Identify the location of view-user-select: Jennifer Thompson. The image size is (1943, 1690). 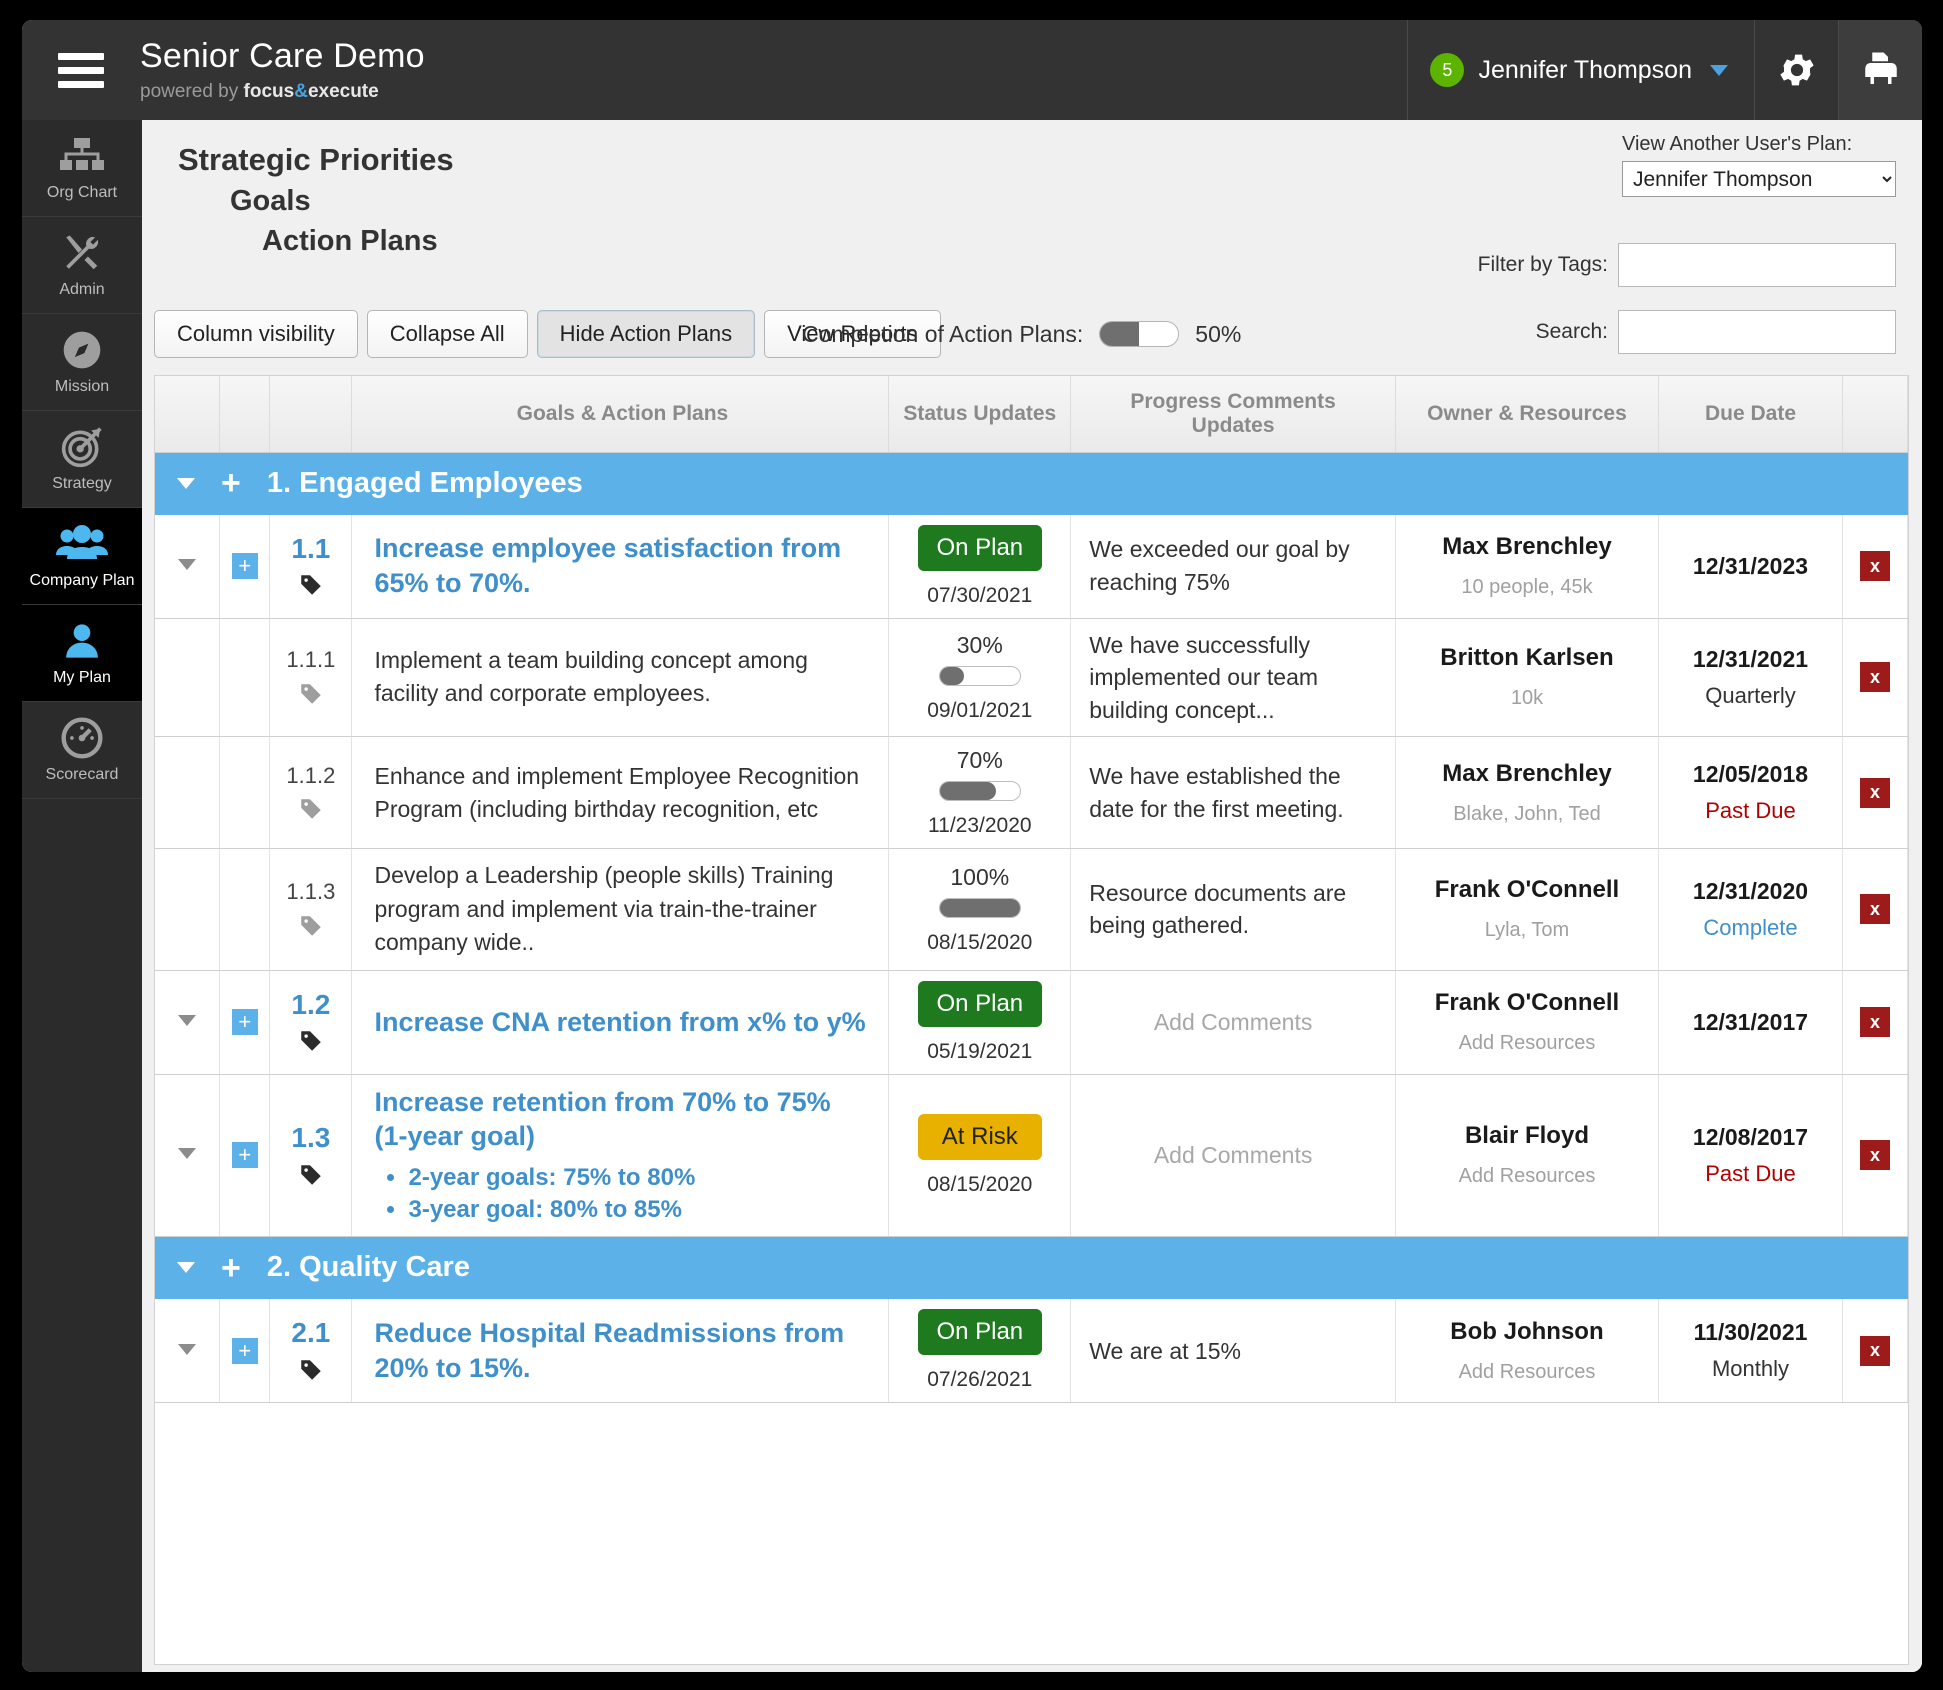
(1759, 179).